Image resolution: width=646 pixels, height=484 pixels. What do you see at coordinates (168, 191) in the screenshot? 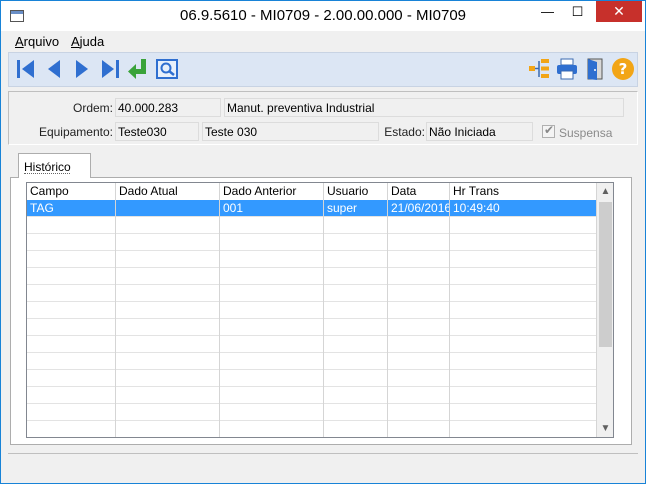
I see `column-header: Dado Atual` at bounding box center [168, 191].